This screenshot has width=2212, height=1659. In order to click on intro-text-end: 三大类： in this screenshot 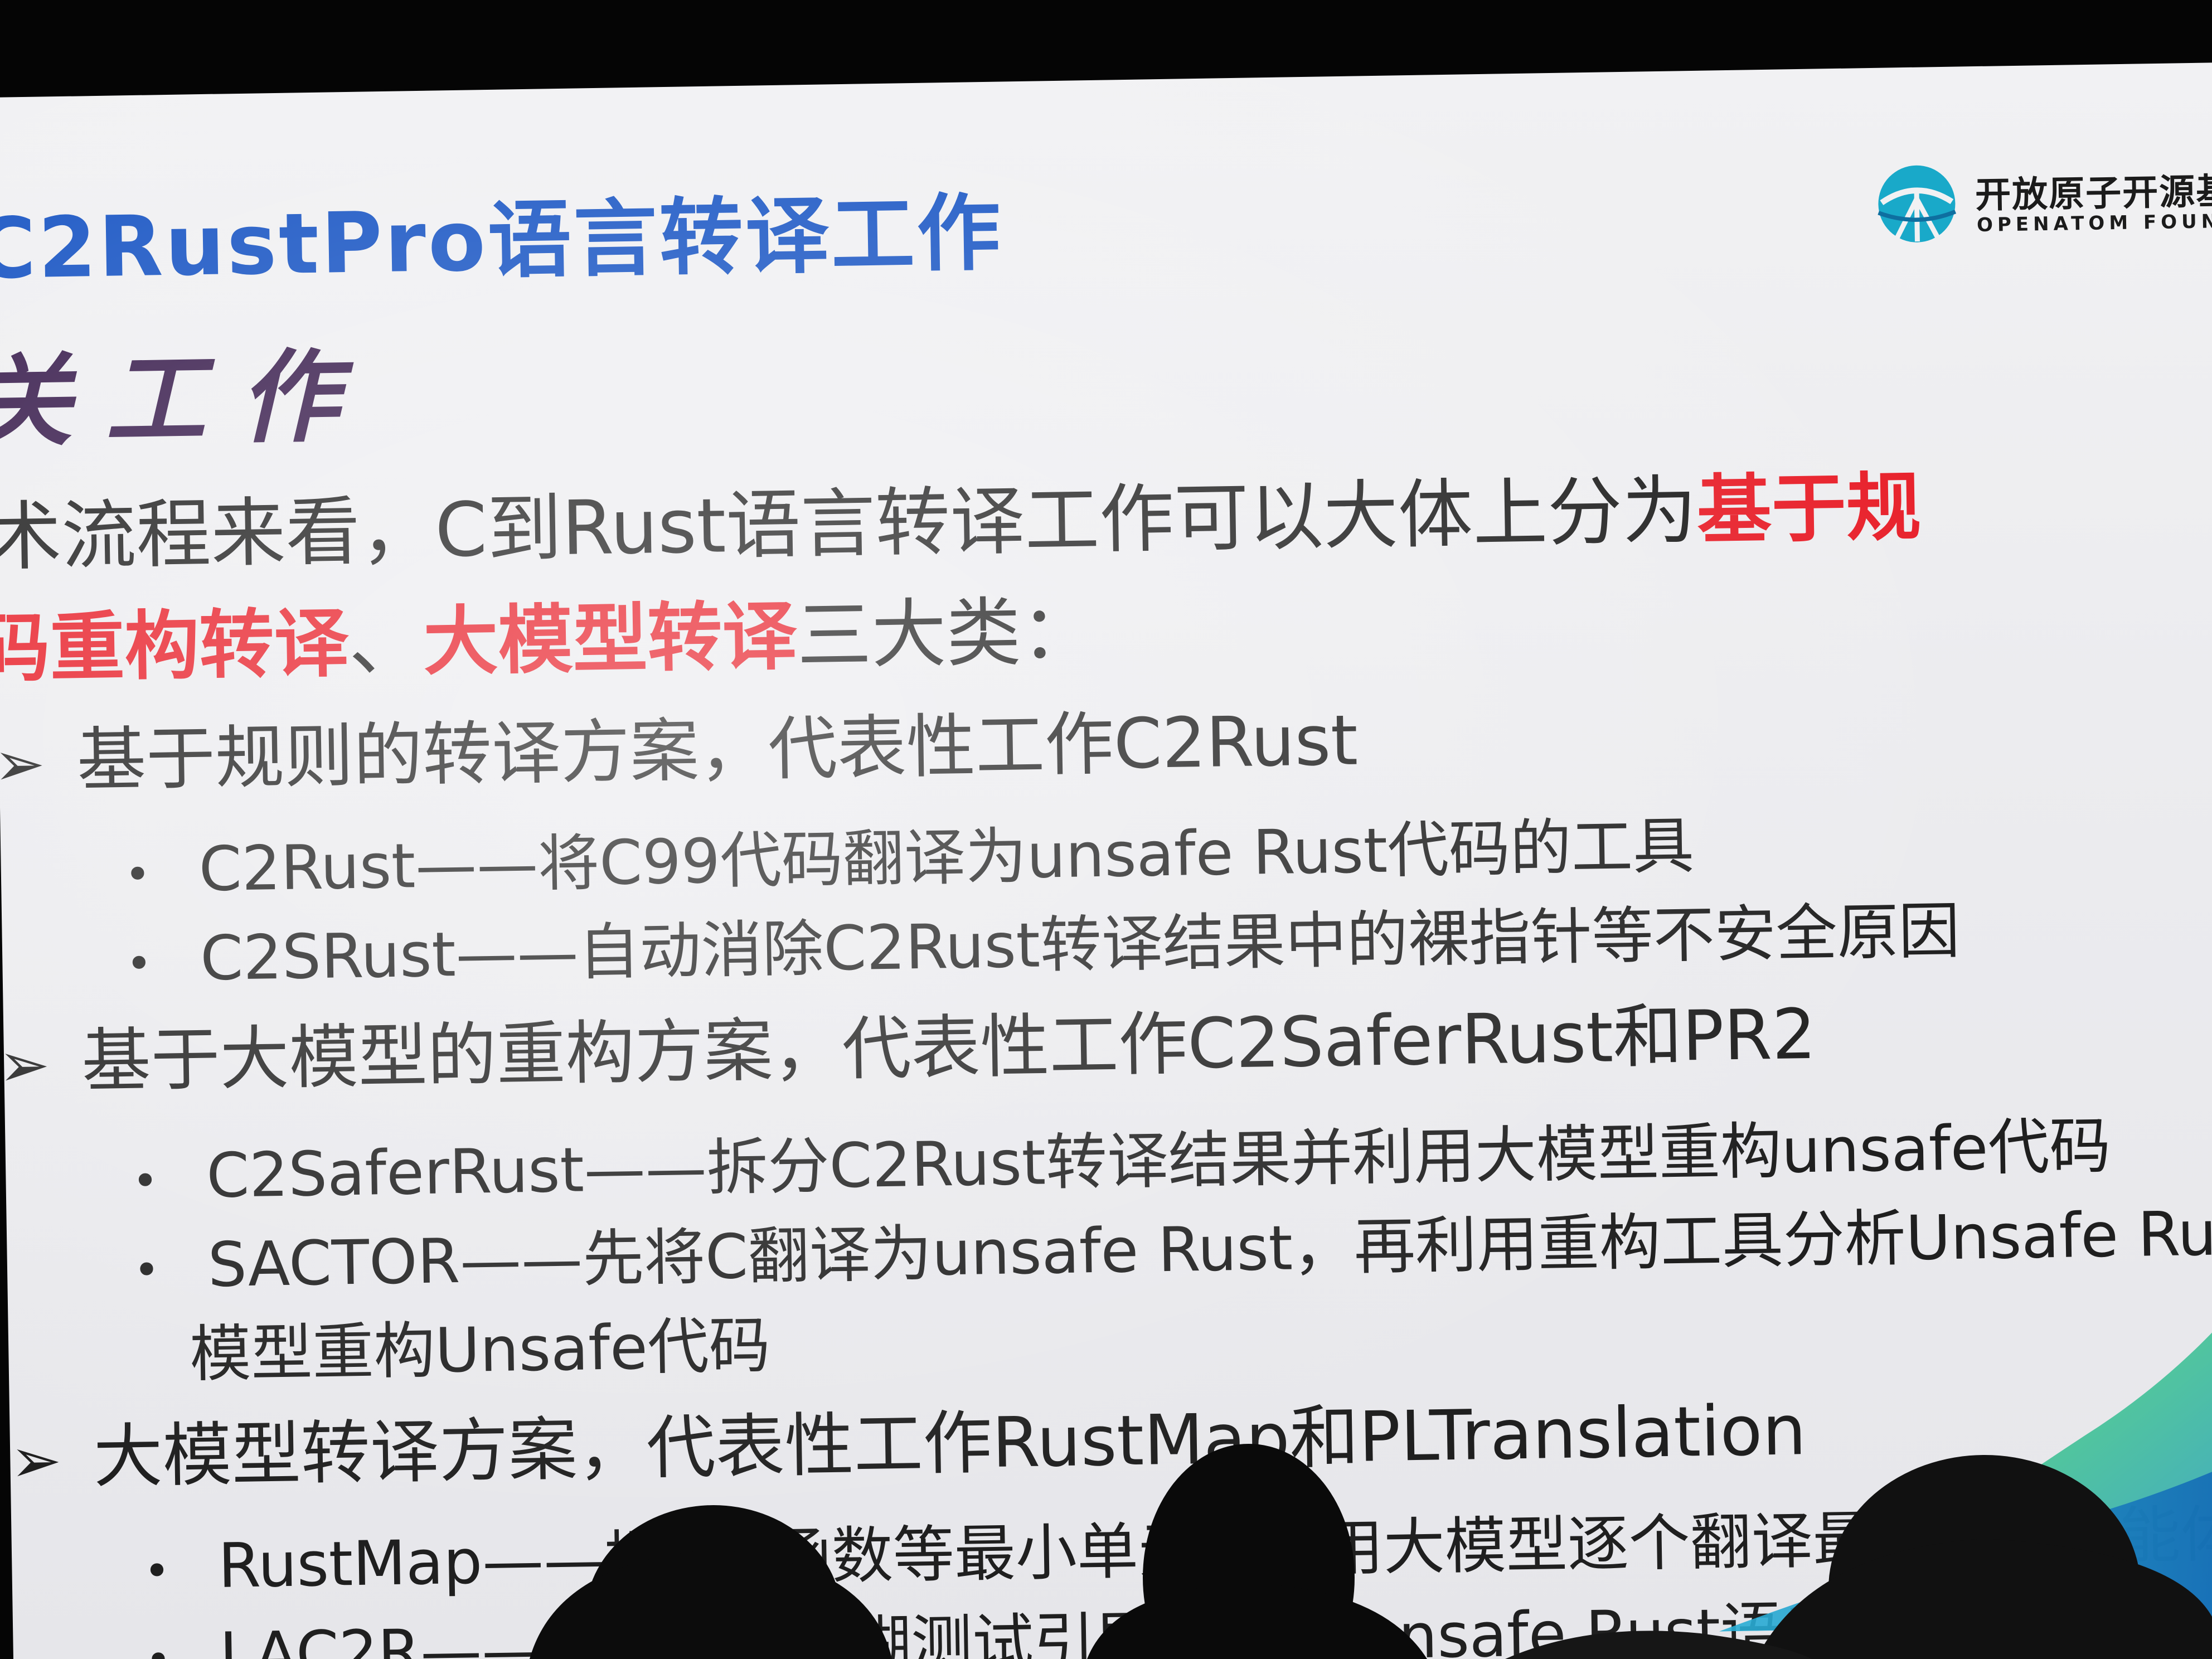, I will do `click(946, 634)`.